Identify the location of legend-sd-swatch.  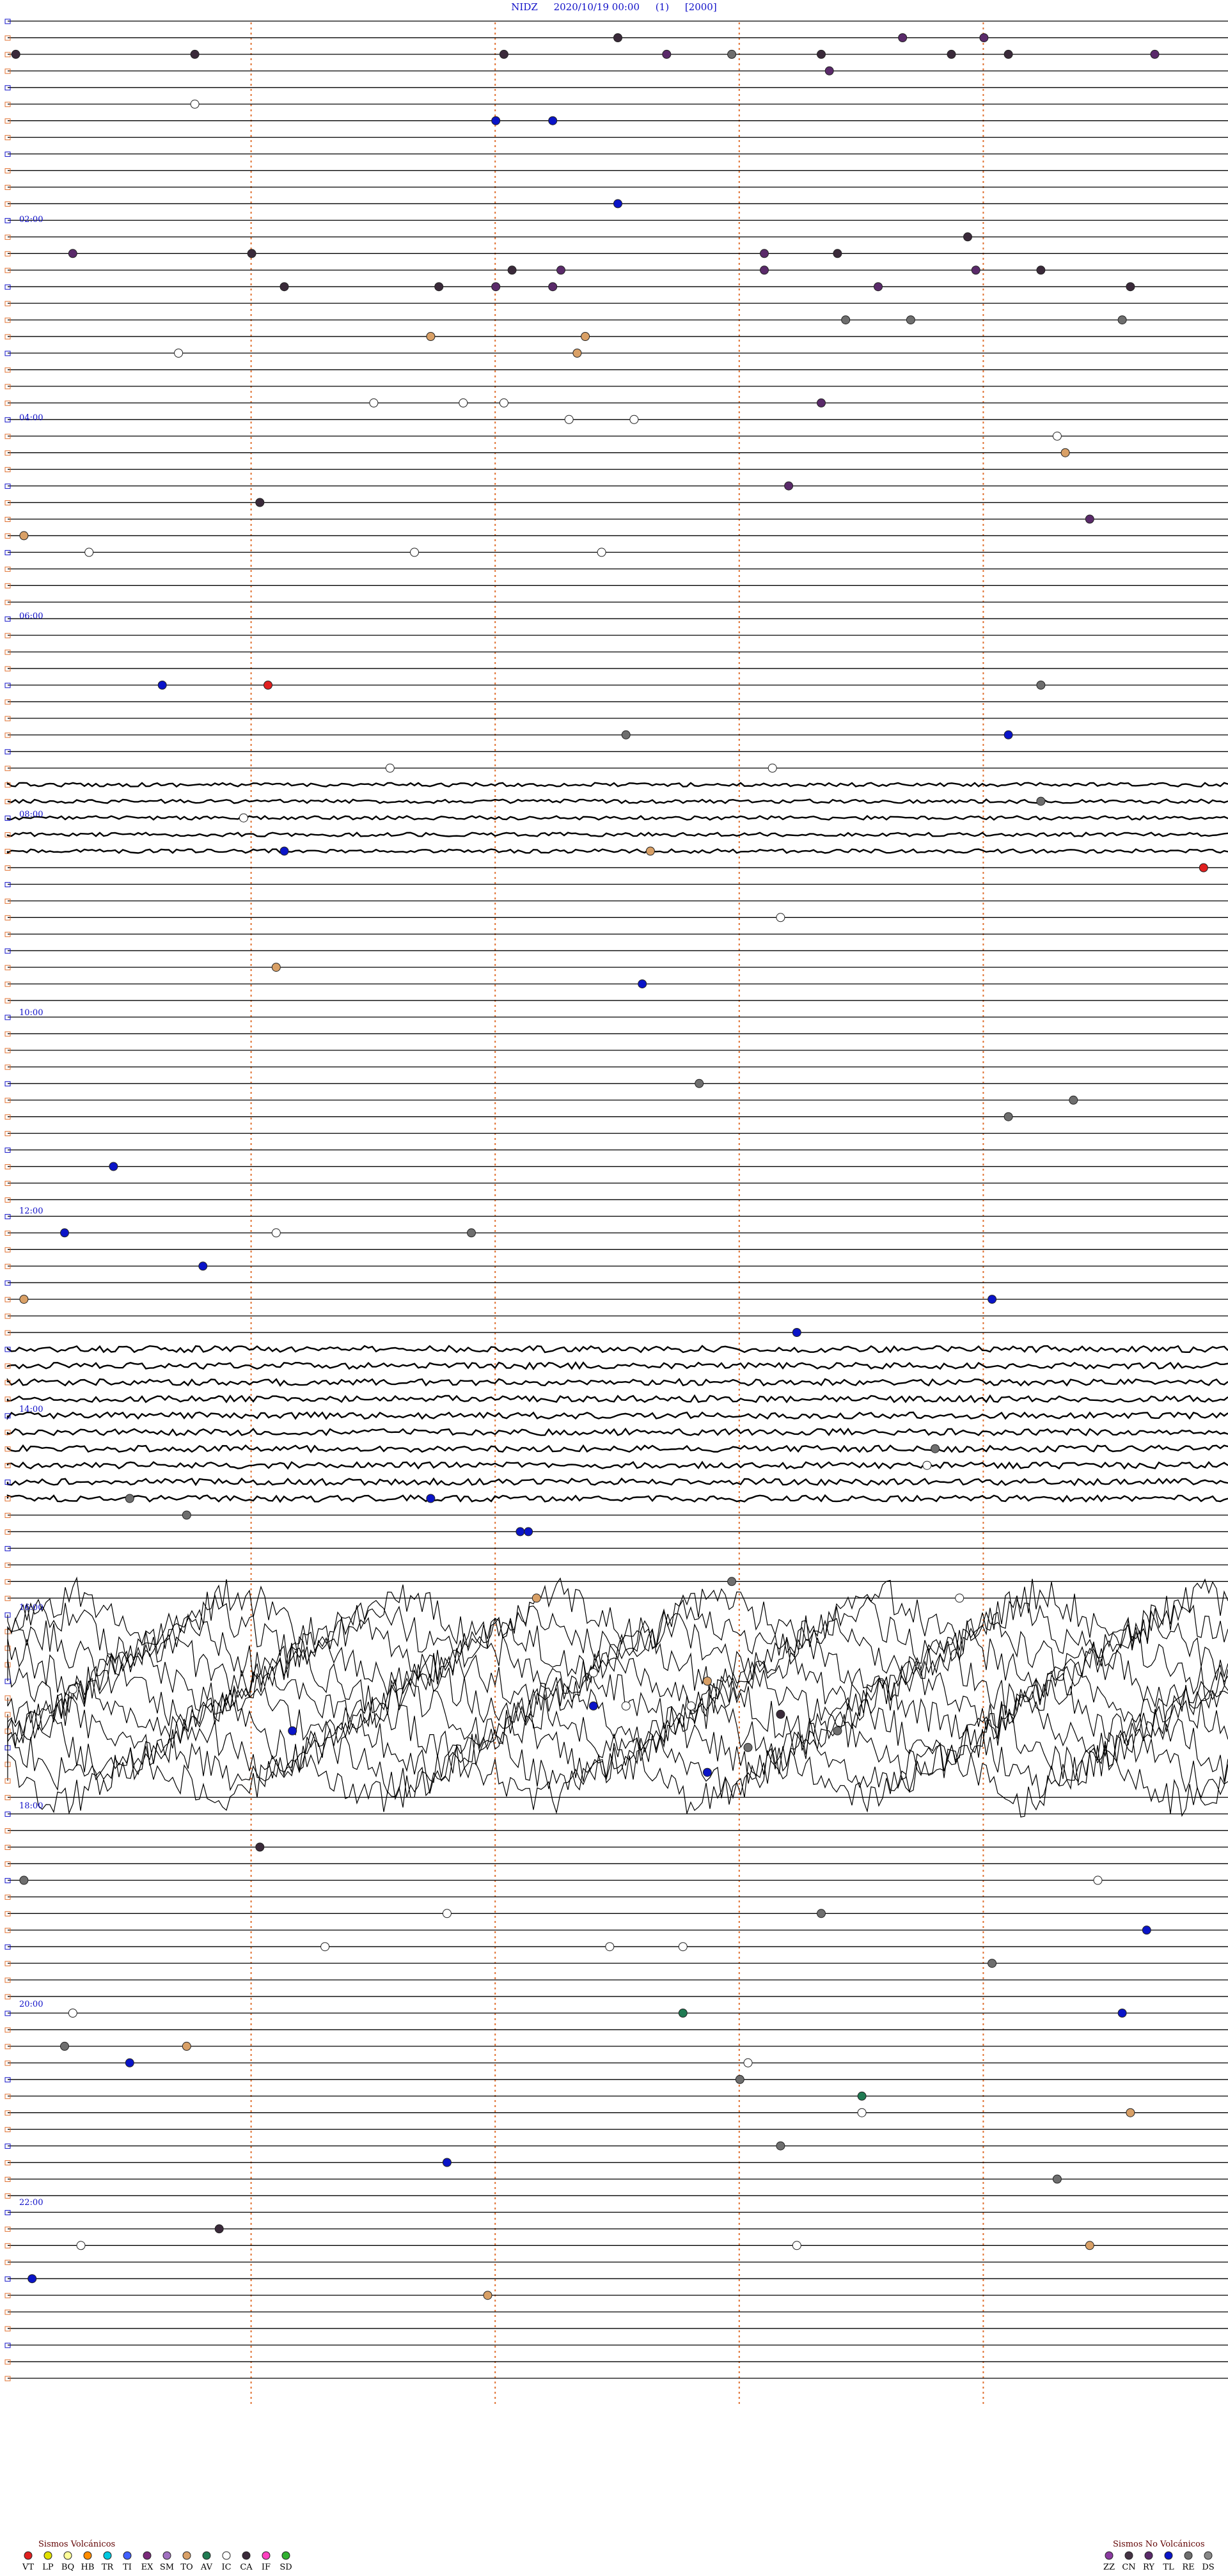
(285, 2555).